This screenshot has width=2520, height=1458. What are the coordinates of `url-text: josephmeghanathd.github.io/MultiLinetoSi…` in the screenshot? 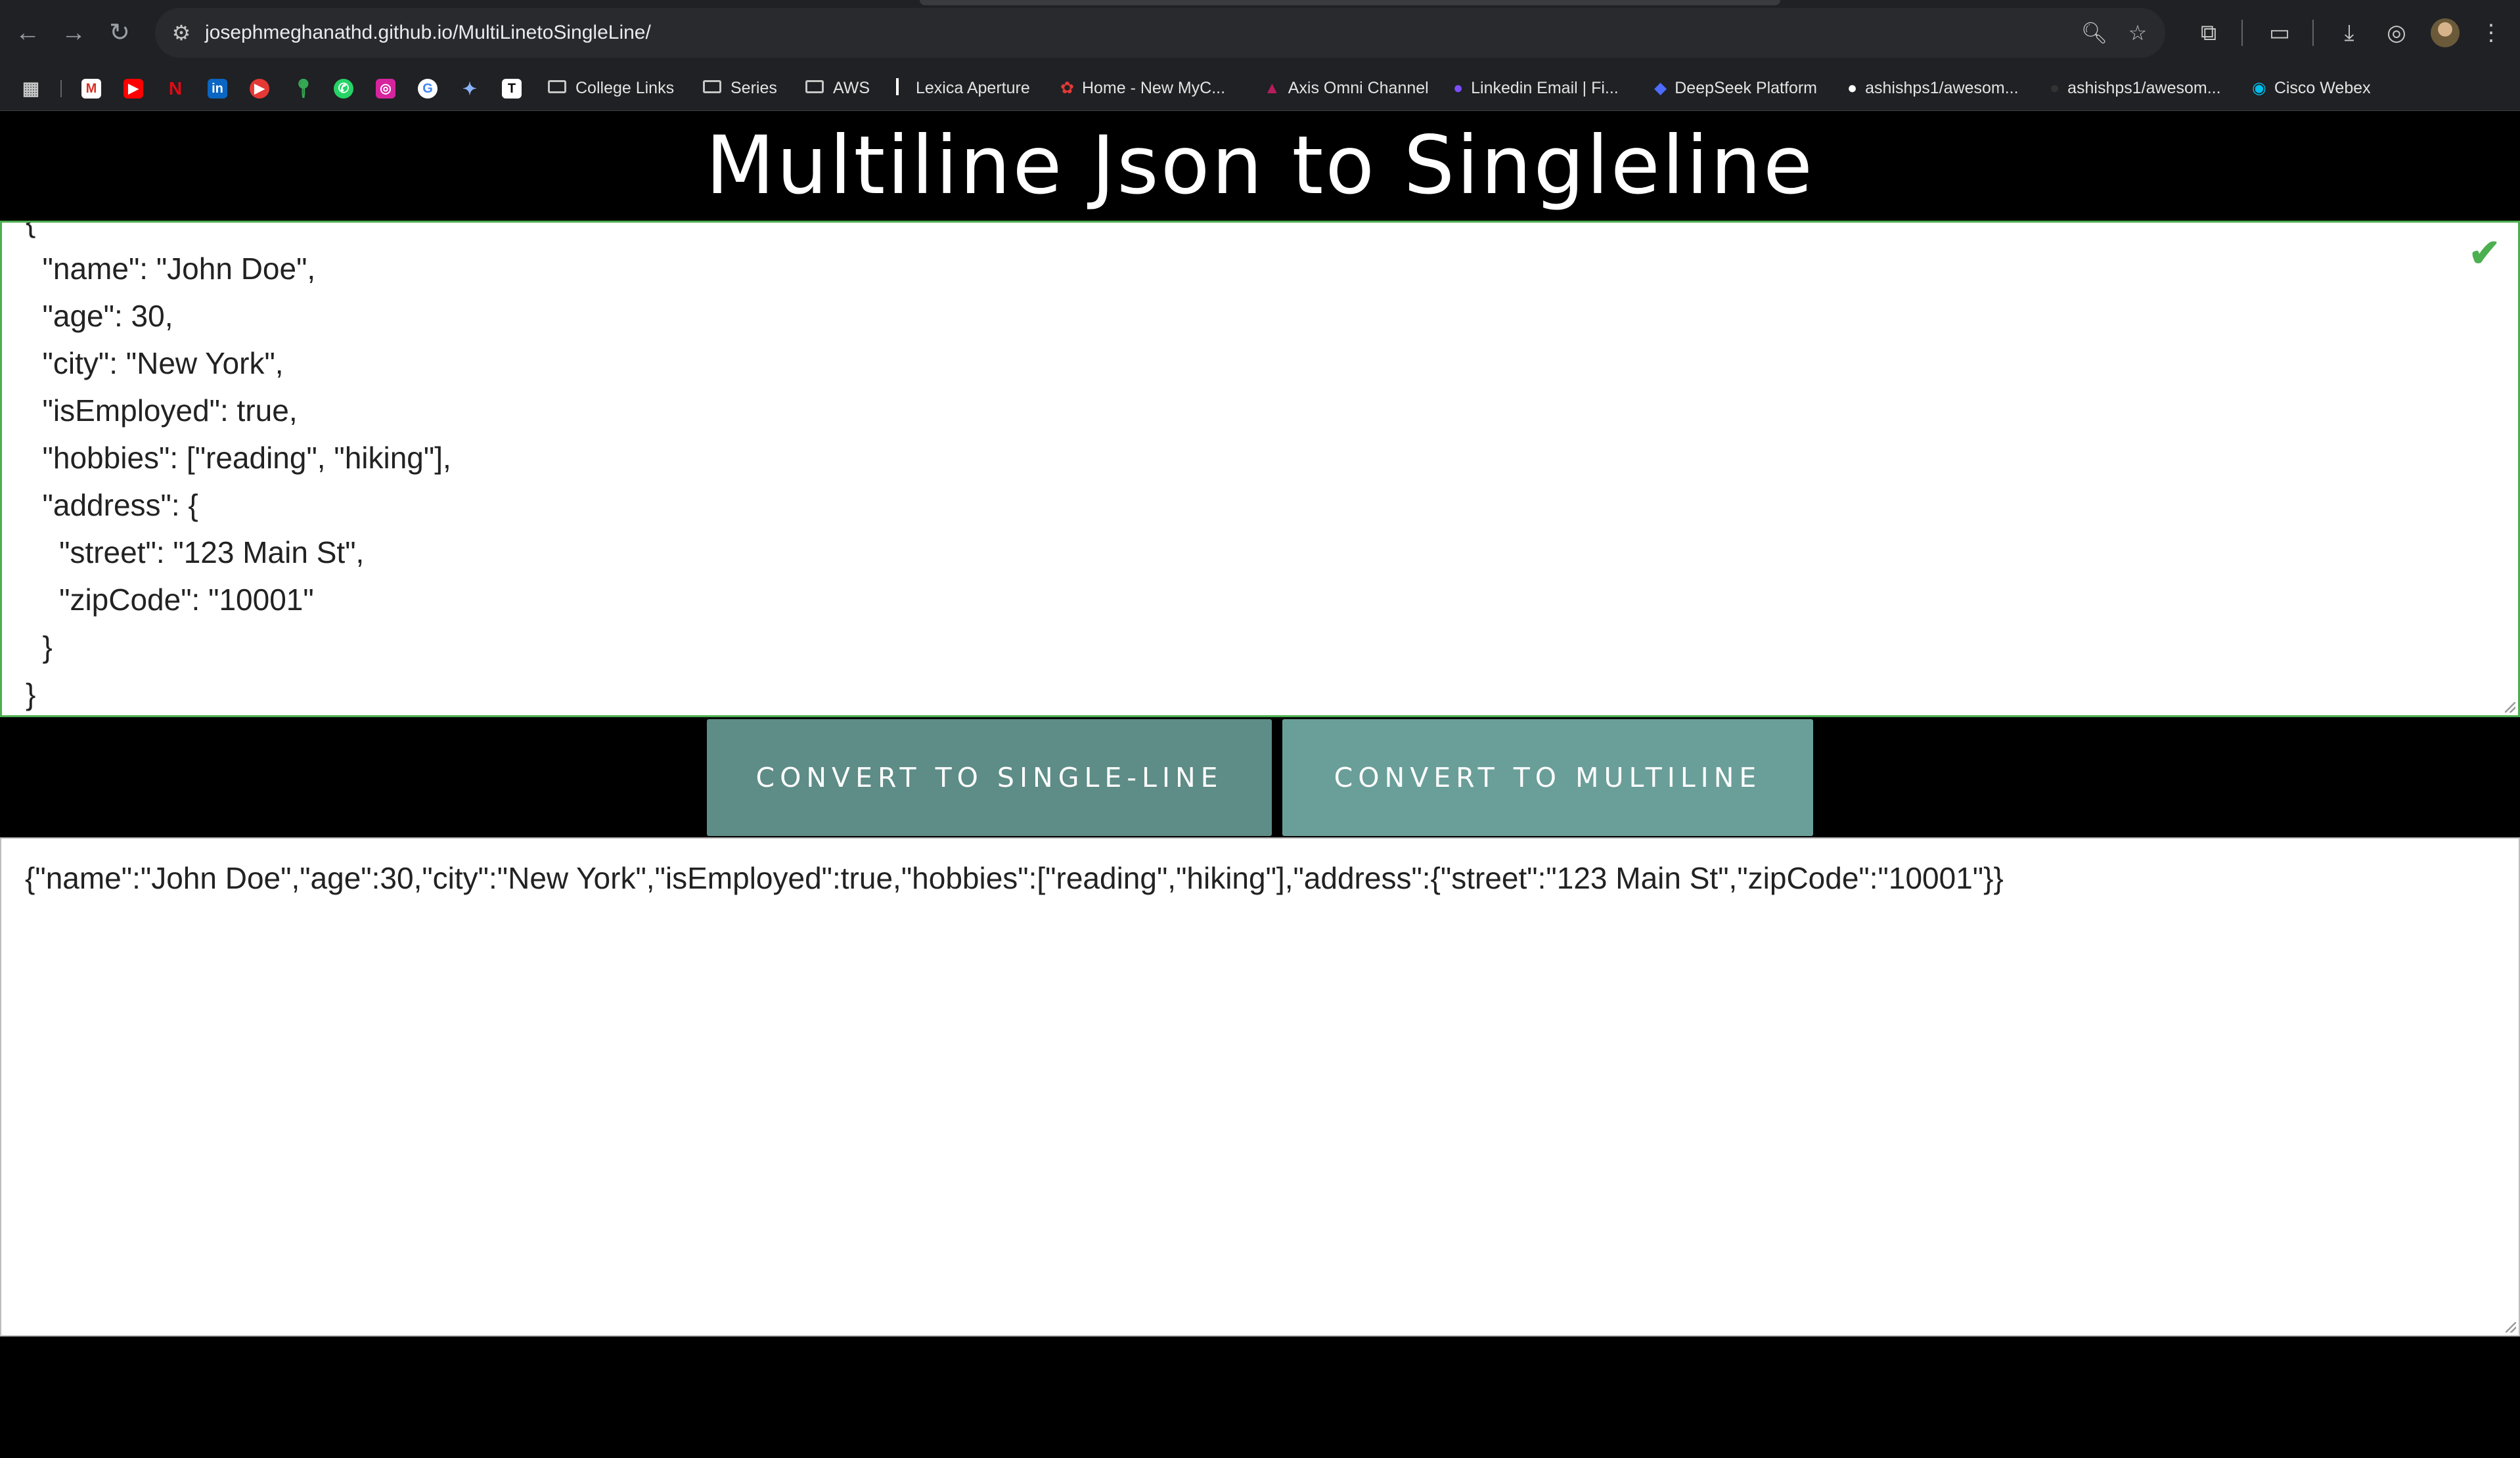 It's located at (428, 33).